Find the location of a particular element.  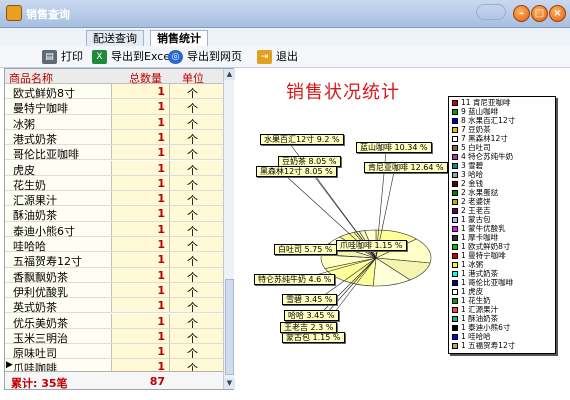

table-row: 优乐美奶茶 1 个 is located at coordinates (114, 321).